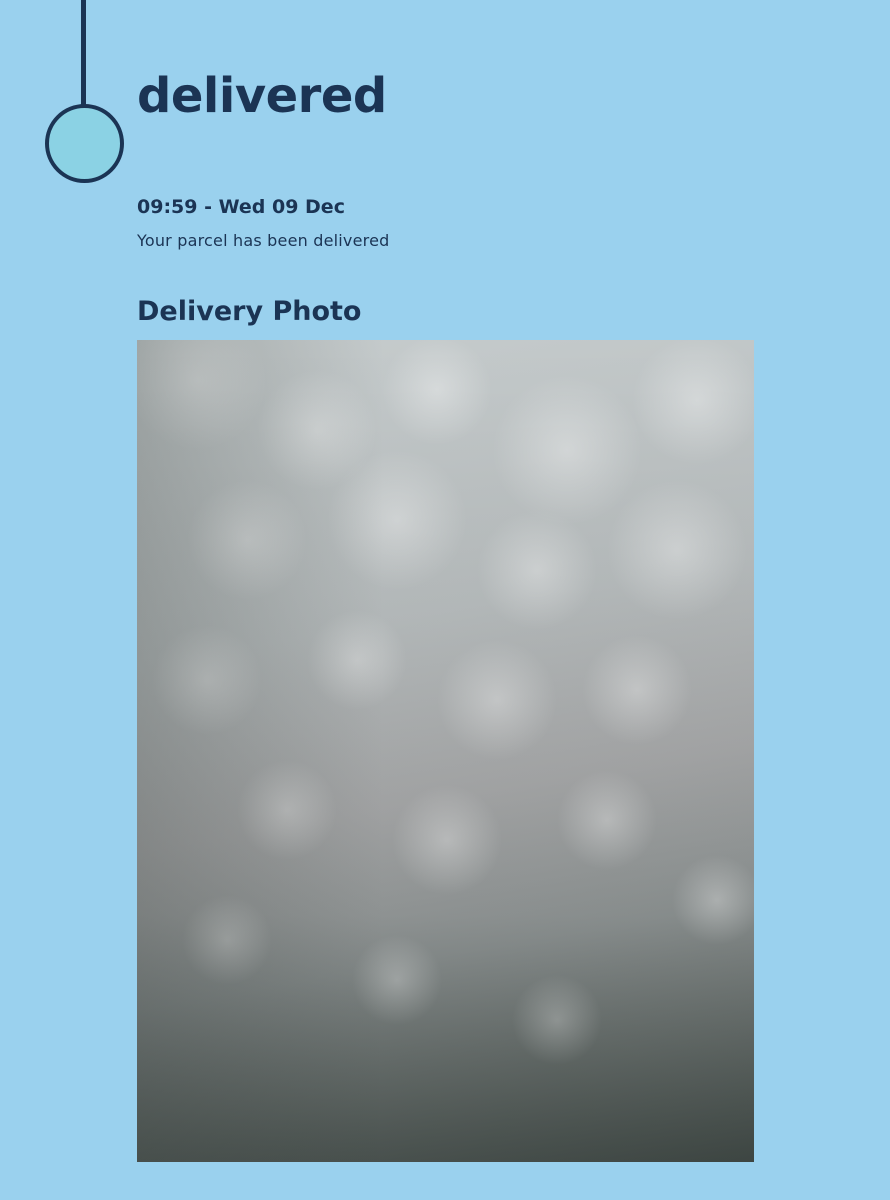 The width and height of the screenshot is (890, 1200). I want to click on timeline-node-icon, so click(84, 143).